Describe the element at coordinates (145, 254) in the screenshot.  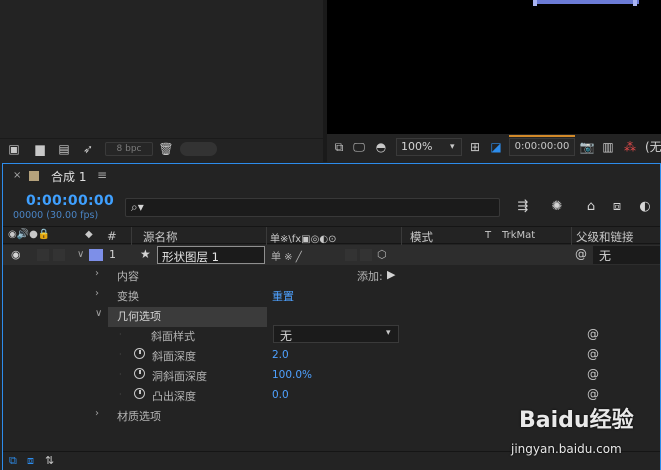
I see `star-icon: ★` at that location.